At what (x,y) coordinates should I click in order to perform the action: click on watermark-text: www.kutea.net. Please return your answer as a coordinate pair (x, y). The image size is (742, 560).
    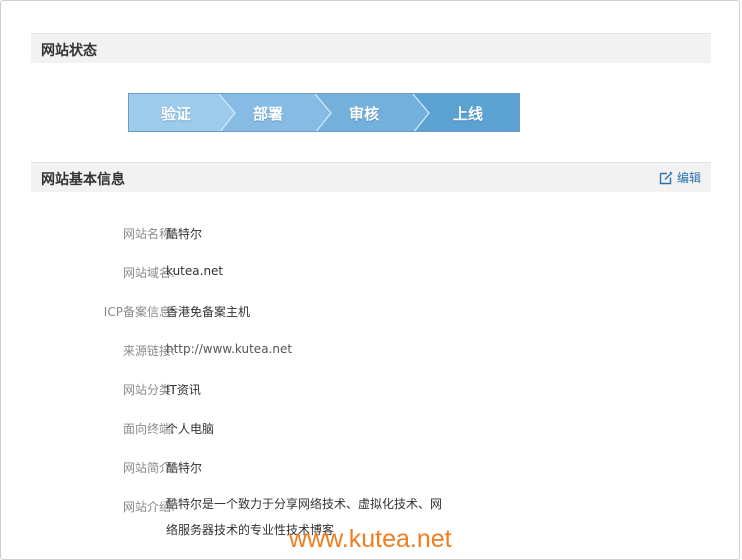
    Looking at the image, I should click on (370, 539).